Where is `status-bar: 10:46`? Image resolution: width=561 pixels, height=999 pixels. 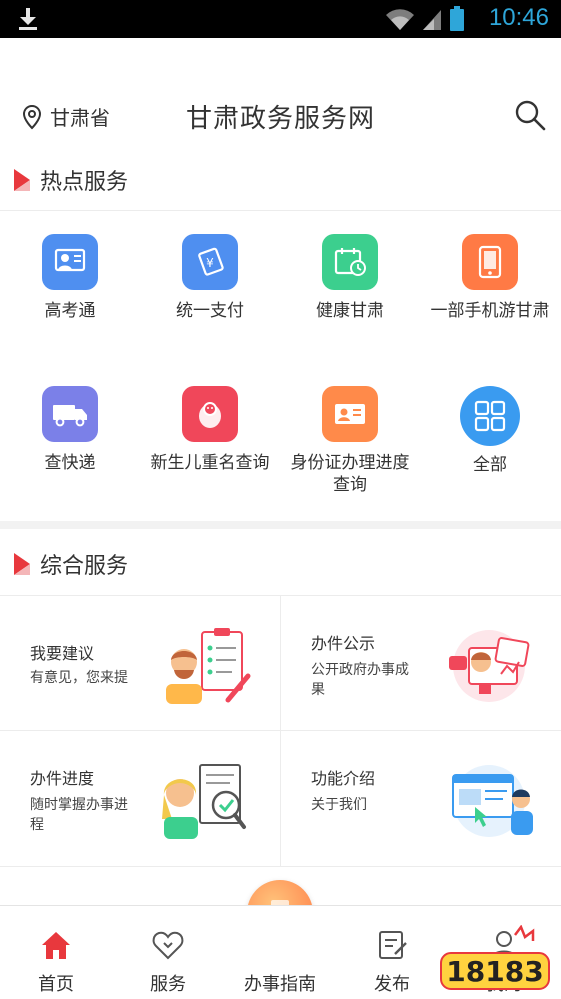
status-bar: 10:46 is located at coordinates (280, 19).